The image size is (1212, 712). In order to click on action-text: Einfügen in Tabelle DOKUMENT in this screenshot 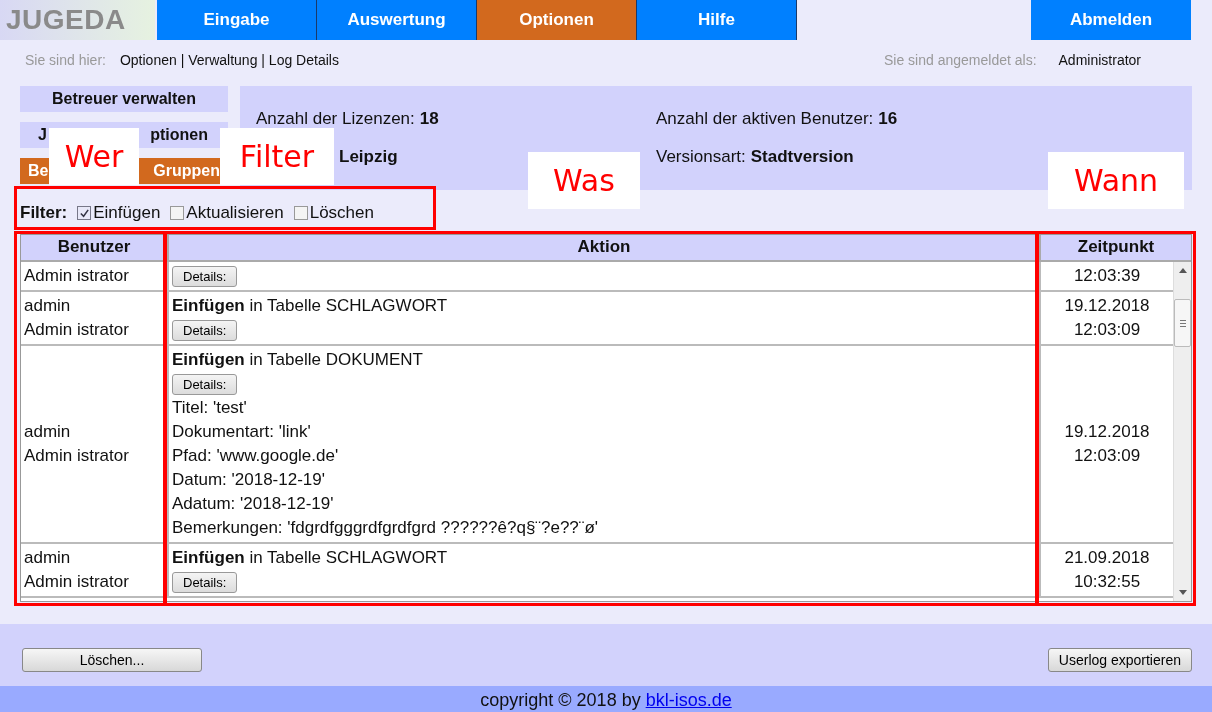, I will do `click(298, 360)`.